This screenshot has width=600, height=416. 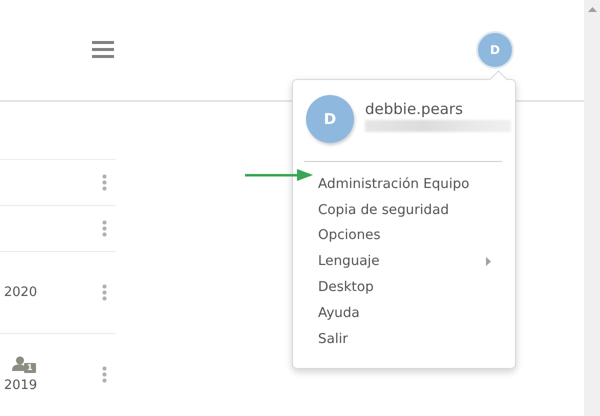 I want to click on menu-item: Salir, so click(x=333, y=338).